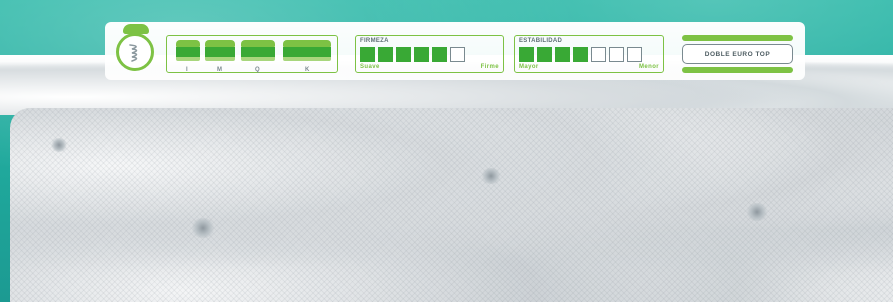 Image resolution: width=893 pixels, height=302 pixels. What do you see at coordinates (370, 67) in the screenshot?
I see `firmness-low-label: Suave` at bounding box center [370, 67].